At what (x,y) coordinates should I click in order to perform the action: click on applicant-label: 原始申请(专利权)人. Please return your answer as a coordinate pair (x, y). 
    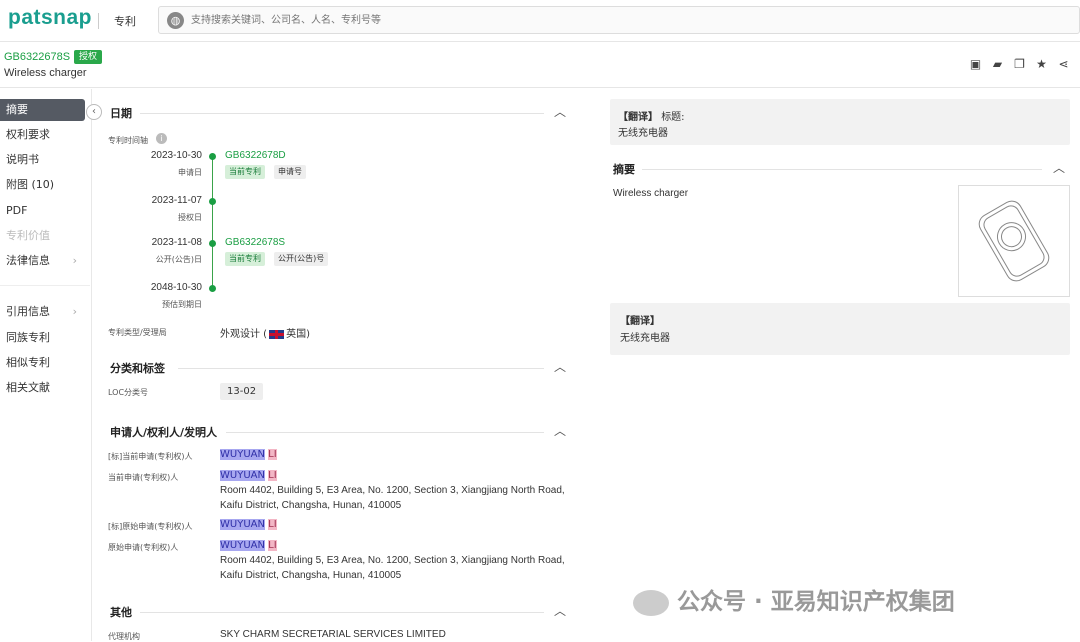
    Looking at the image, I should click on (143, 547).